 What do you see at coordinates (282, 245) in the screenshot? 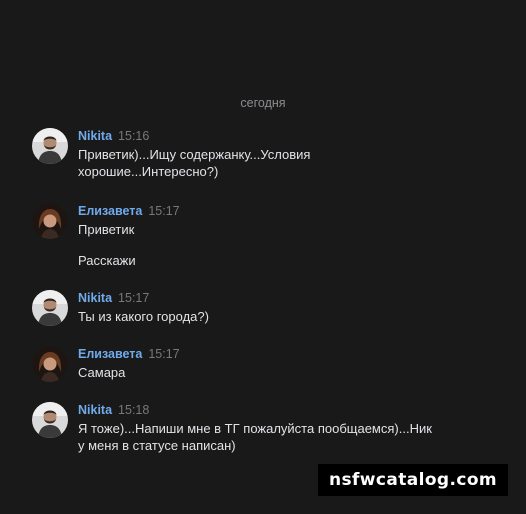
I see `message-text: Приветик Расскажи` at bounding box center [282, 245].